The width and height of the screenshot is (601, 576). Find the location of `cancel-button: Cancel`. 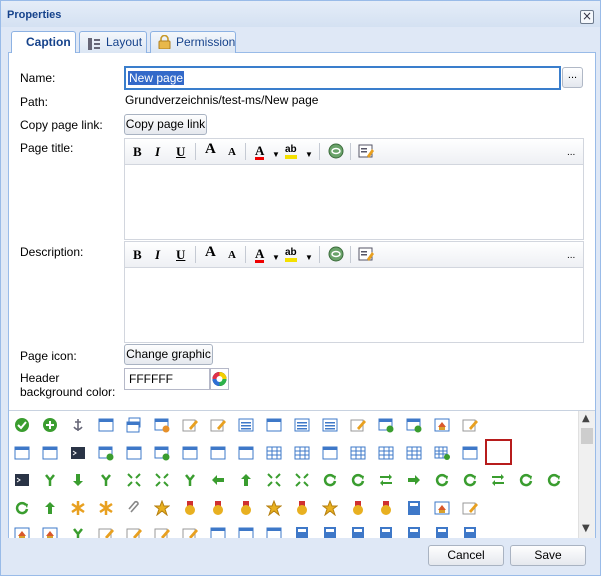

cancel-button: Cancel is located at coordinates (466, 555).